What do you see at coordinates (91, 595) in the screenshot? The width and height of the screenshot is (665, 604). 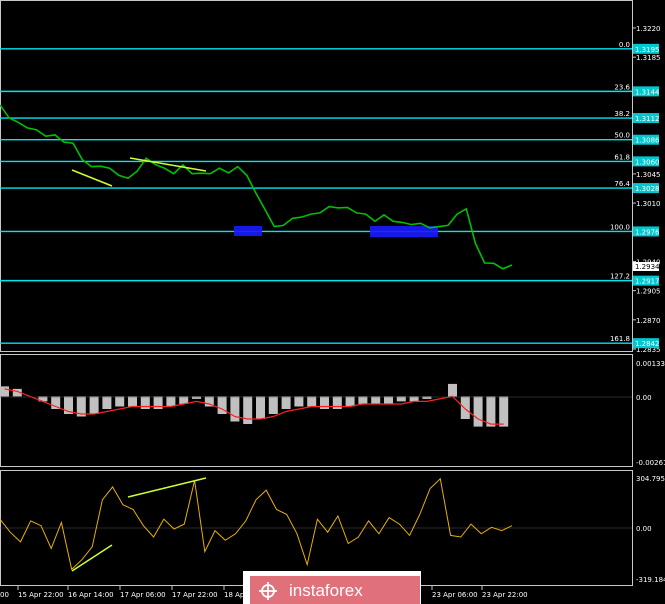 I see `time-label: 16 Apr 14:00` at bounding box center [91, 595].